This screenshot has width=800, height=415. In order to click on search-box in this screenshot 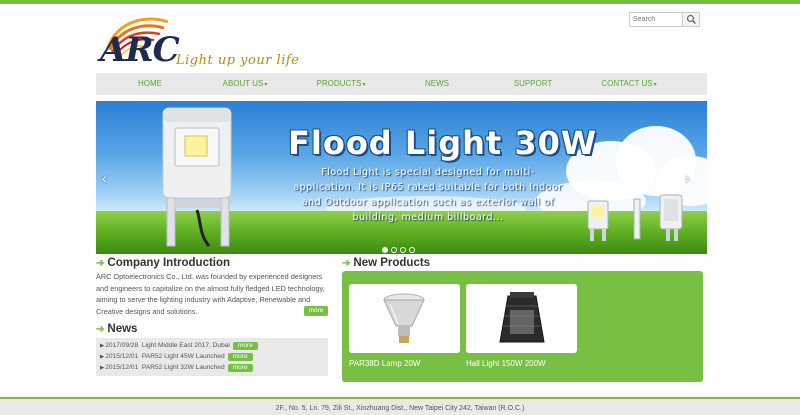, I will do `click(664, 19)`.